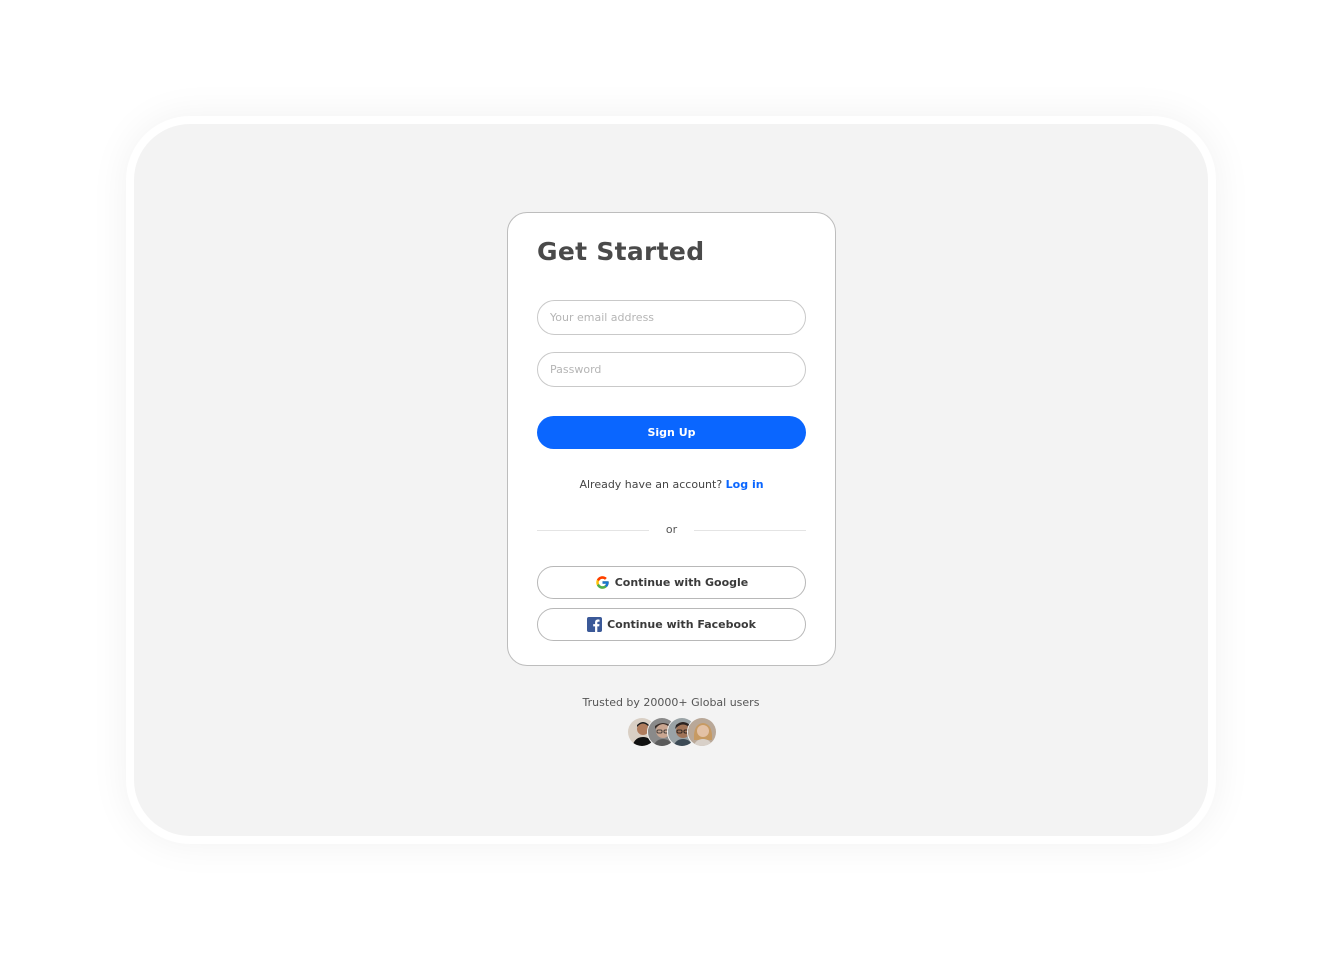  I want to click on login-link: Log in, so click(745, 484).